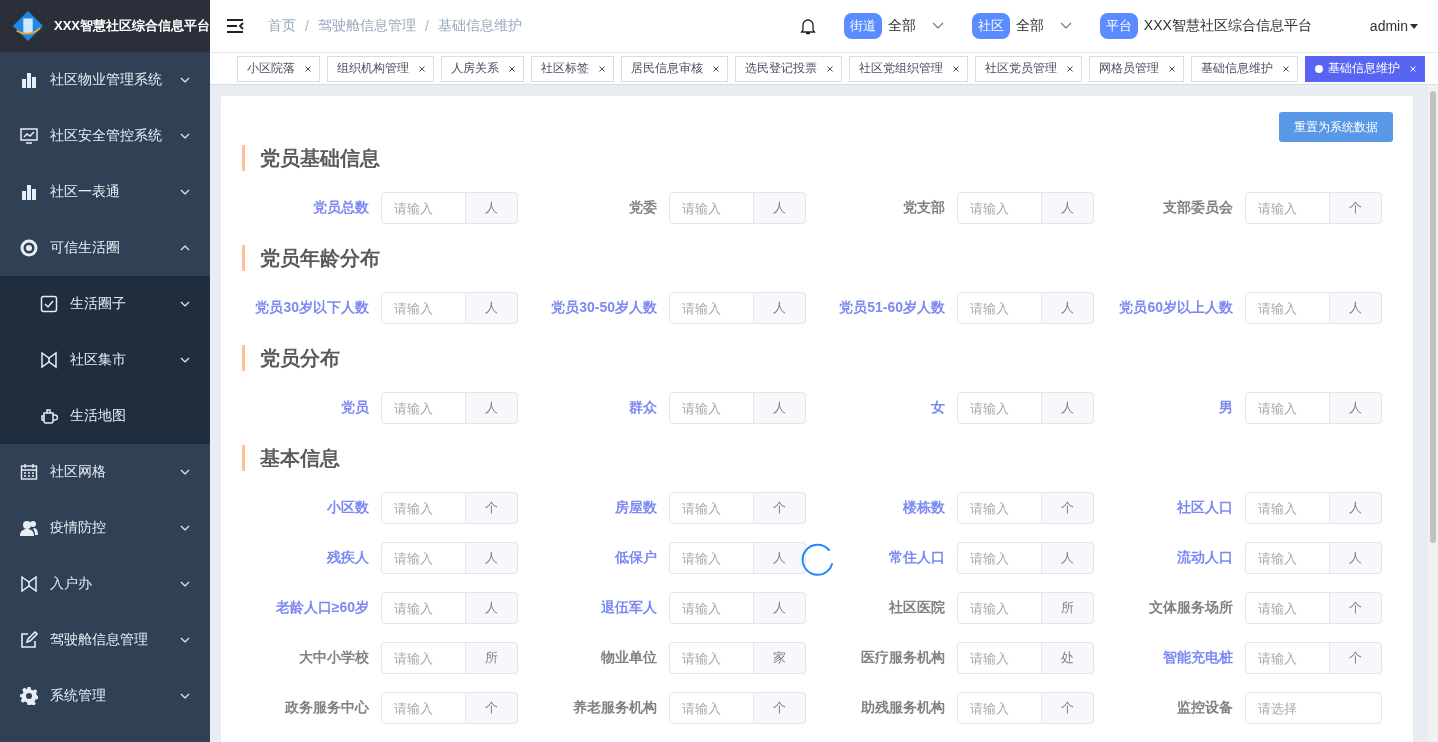  I want to click on menu-item: 驾驶舱信息管理, so click(105, 640).